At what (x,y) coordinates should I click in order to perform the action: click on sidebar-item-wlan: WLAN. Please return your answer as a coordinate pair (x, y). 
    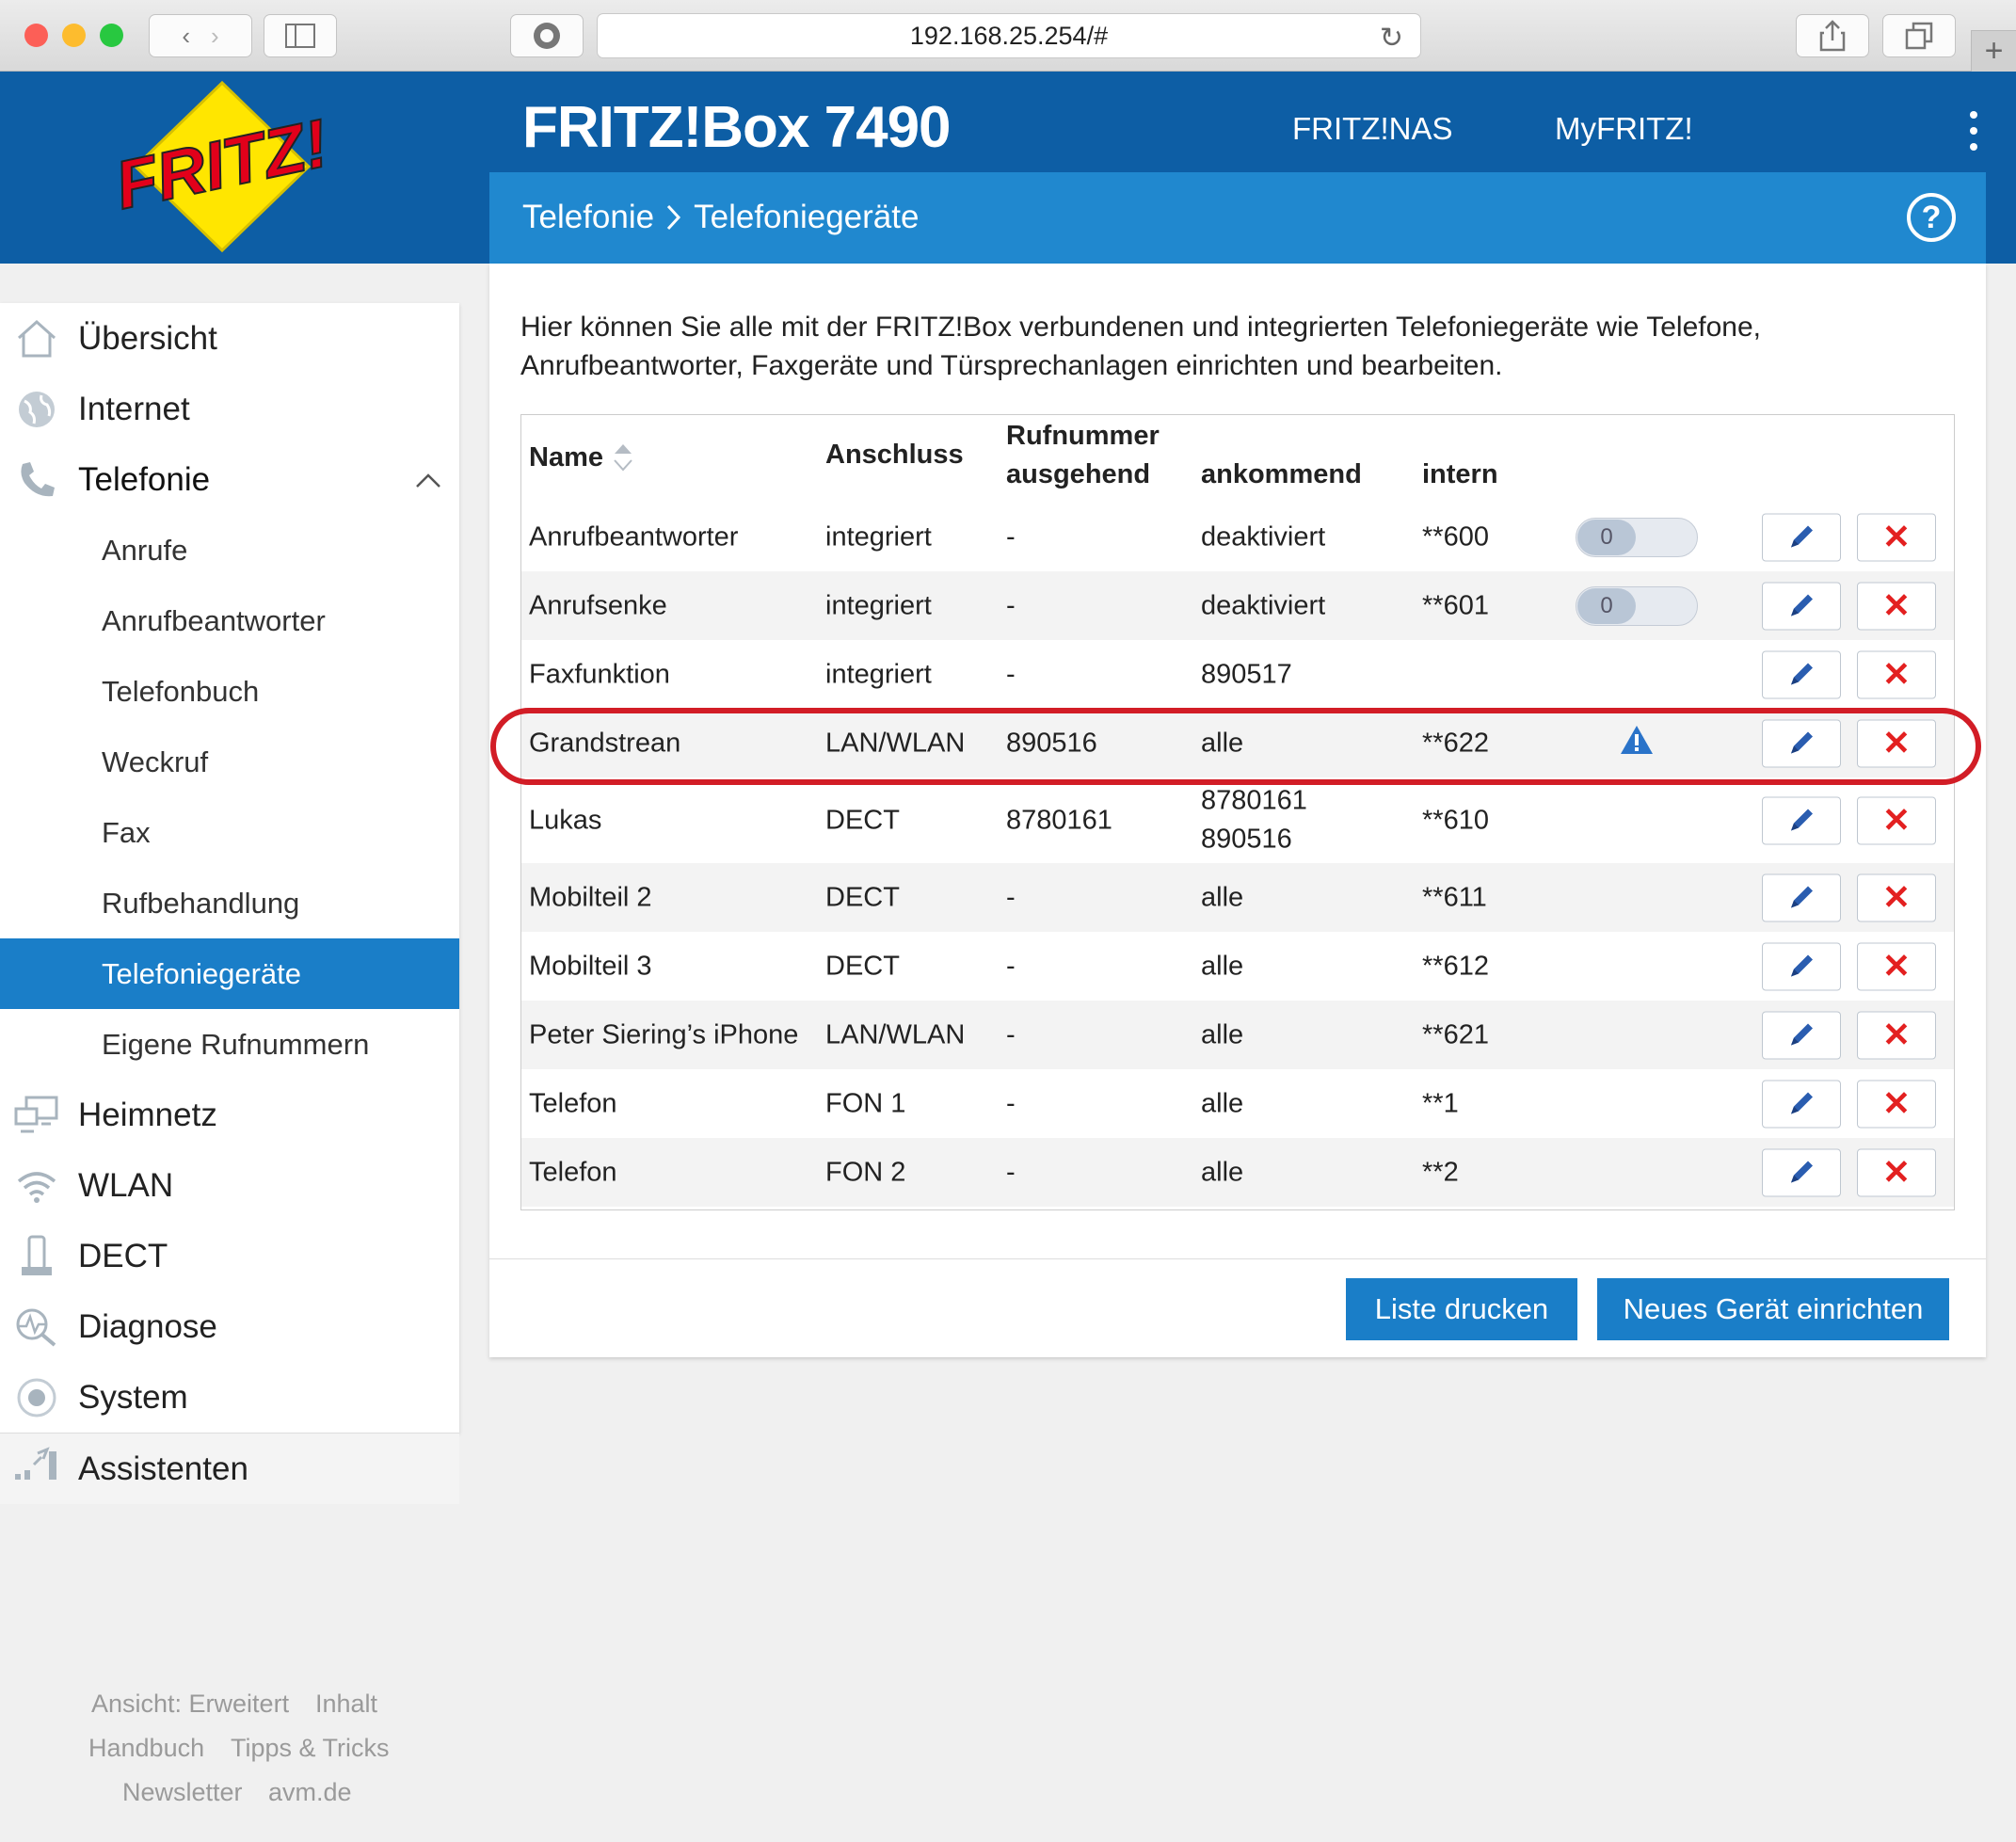
    Looking at the image, I should click on (229, 1185).